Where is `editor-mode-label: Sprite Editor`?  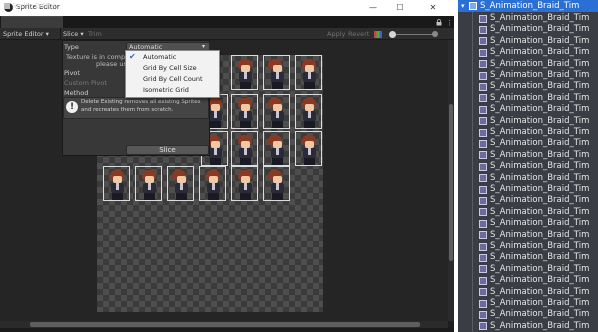
editor-mode-label: Sprite Editor is located at coordinates (23, 34).